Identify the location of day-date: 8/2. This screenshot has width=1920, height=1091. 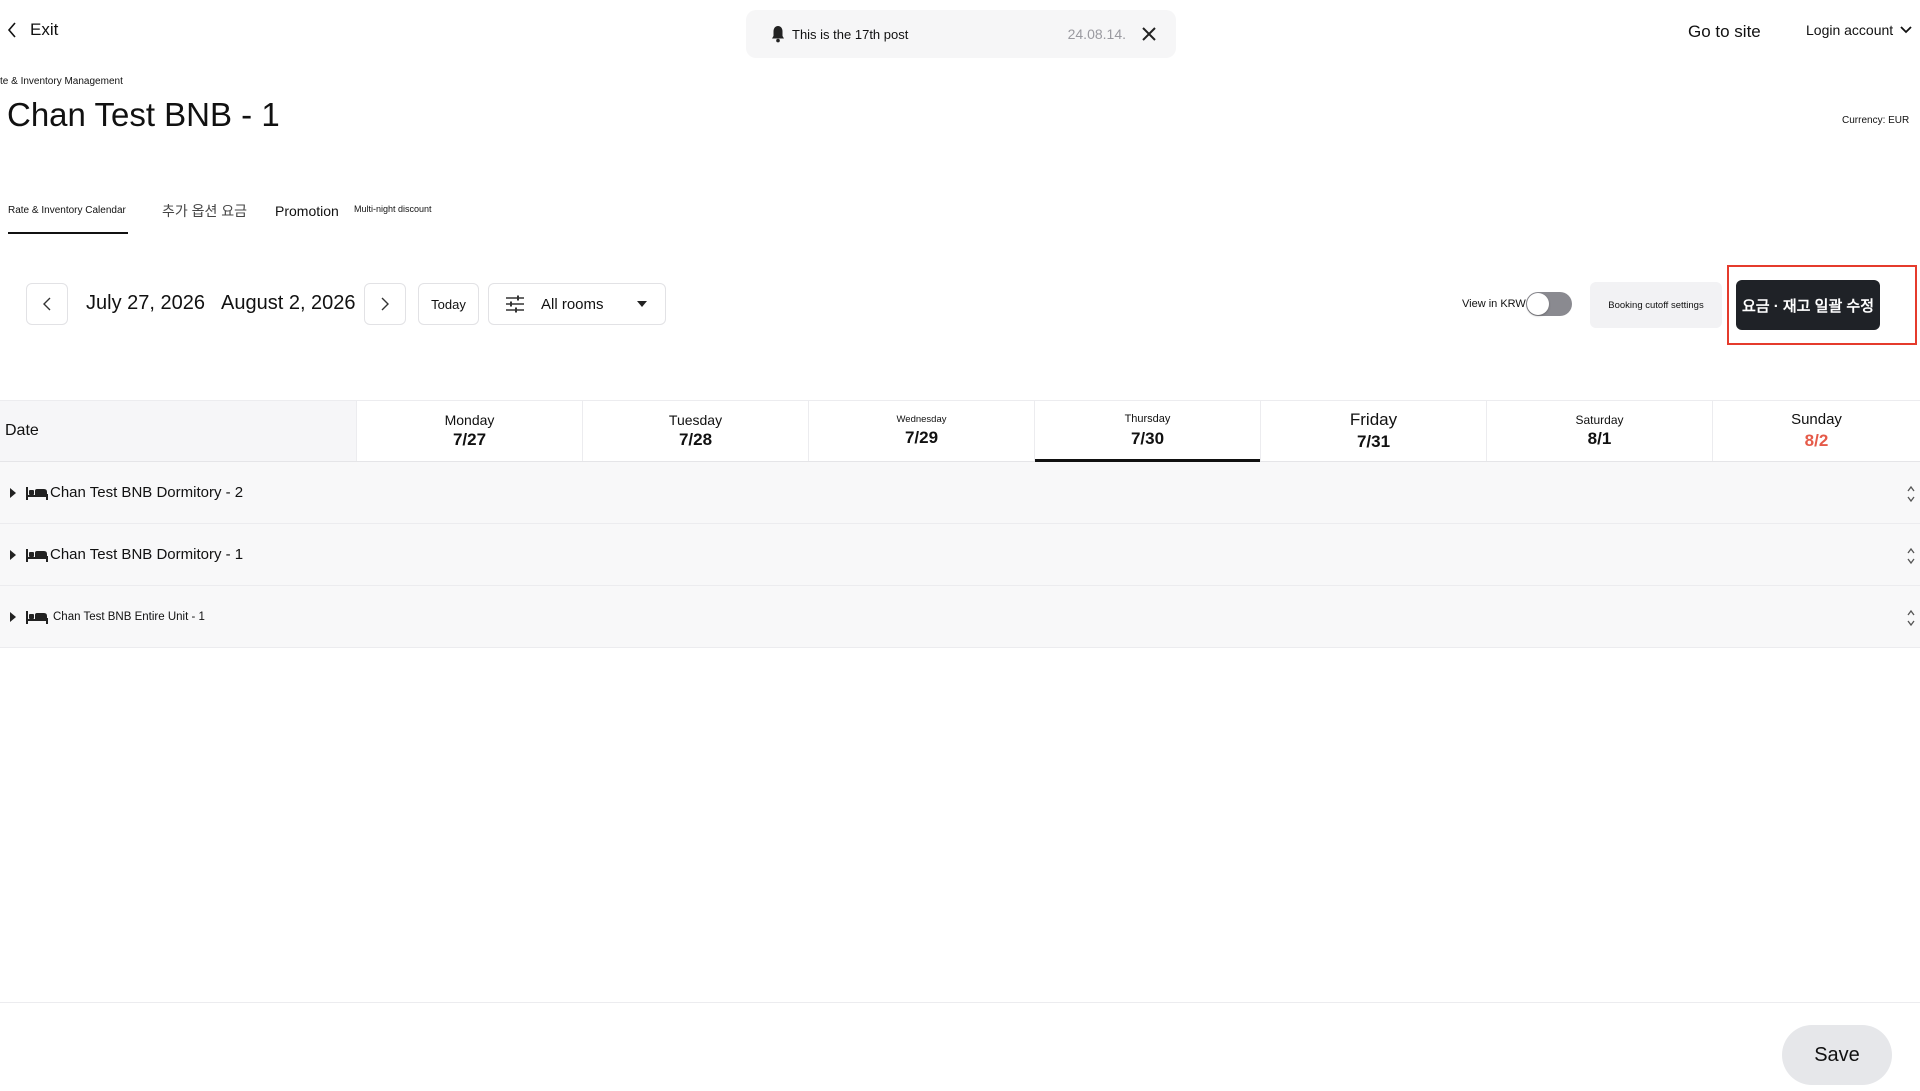
(1816, 440).